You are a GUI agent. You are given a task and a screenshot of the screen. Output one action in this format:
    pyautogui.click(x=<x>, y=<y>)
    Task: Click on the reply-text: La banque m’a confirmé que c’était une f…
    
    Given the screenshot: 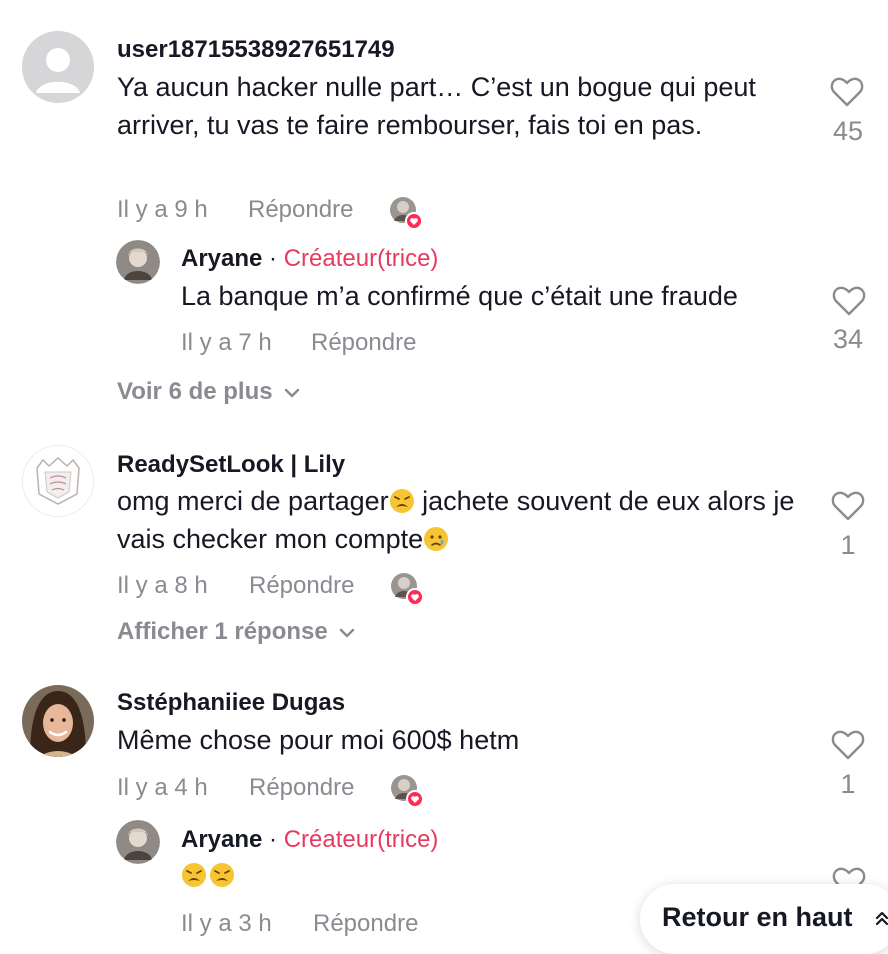 What is the action you would take?
    pyautogui.click(x=459, y=296)
    